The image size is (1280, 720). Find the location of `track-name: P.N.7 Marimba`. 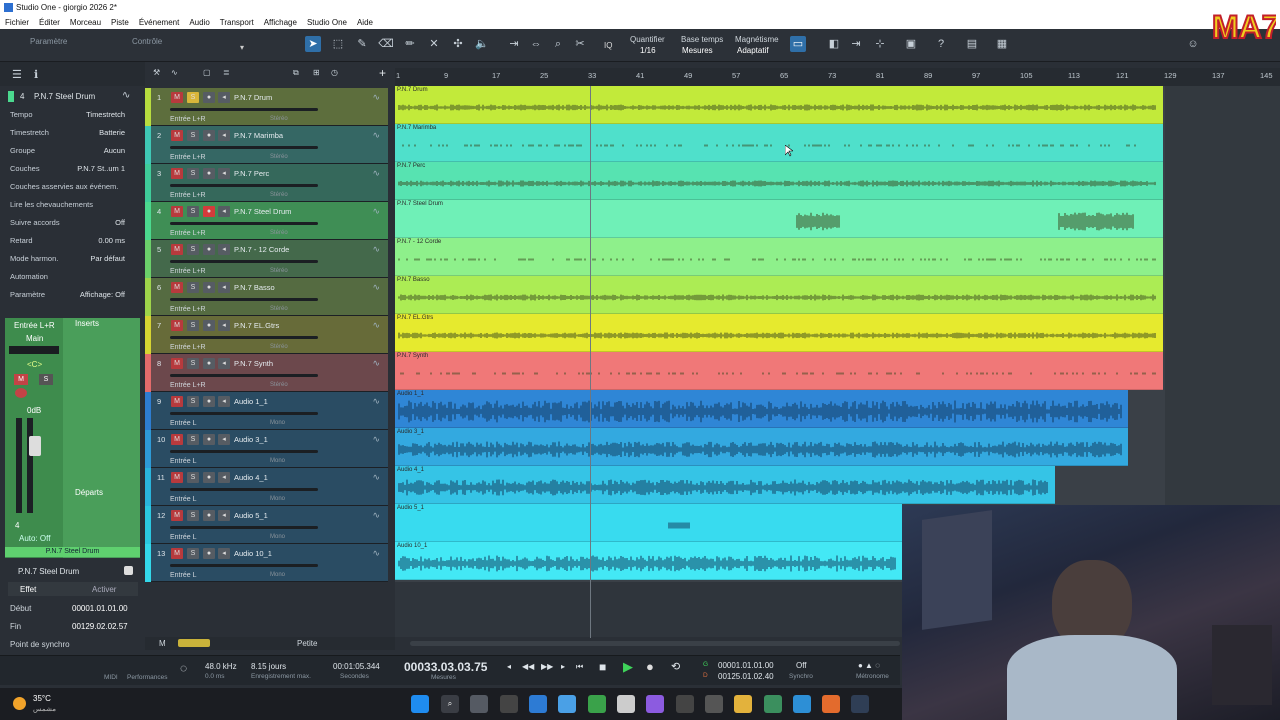

track-name: P.N.7 Marimba is located at coordinates (258, 135).